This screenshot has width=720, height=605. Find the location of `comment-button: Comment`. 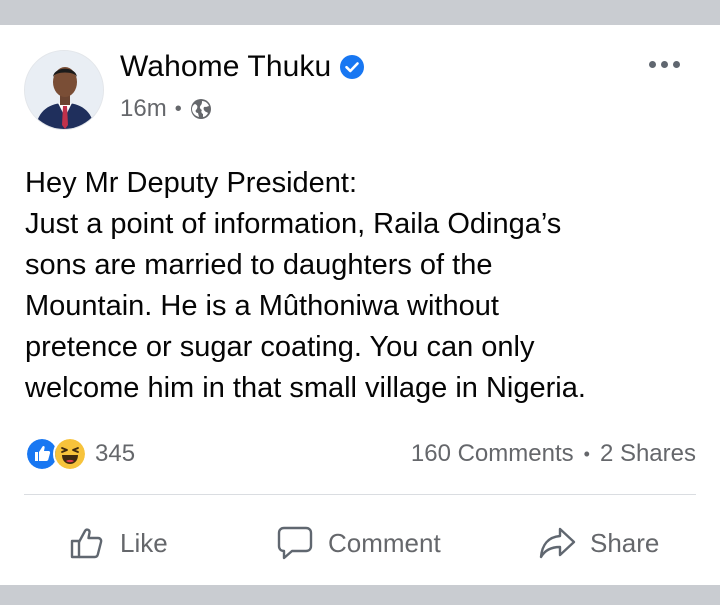

comment-button: Comment is located at coordinates (358, 543).